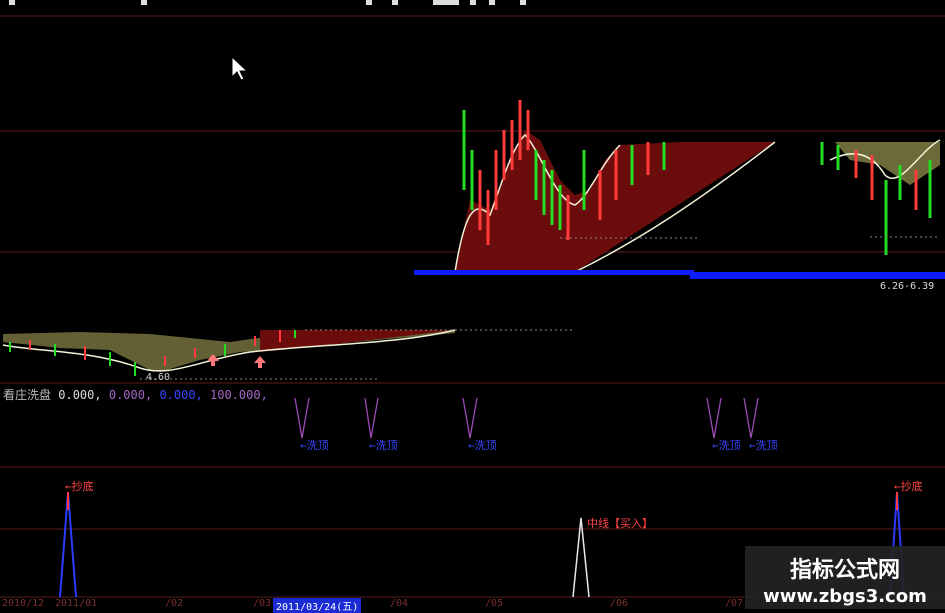 The width and height of the screenshot is (945, 613). I want to click on date-cell-0: 2010/12, so click(23, 603).